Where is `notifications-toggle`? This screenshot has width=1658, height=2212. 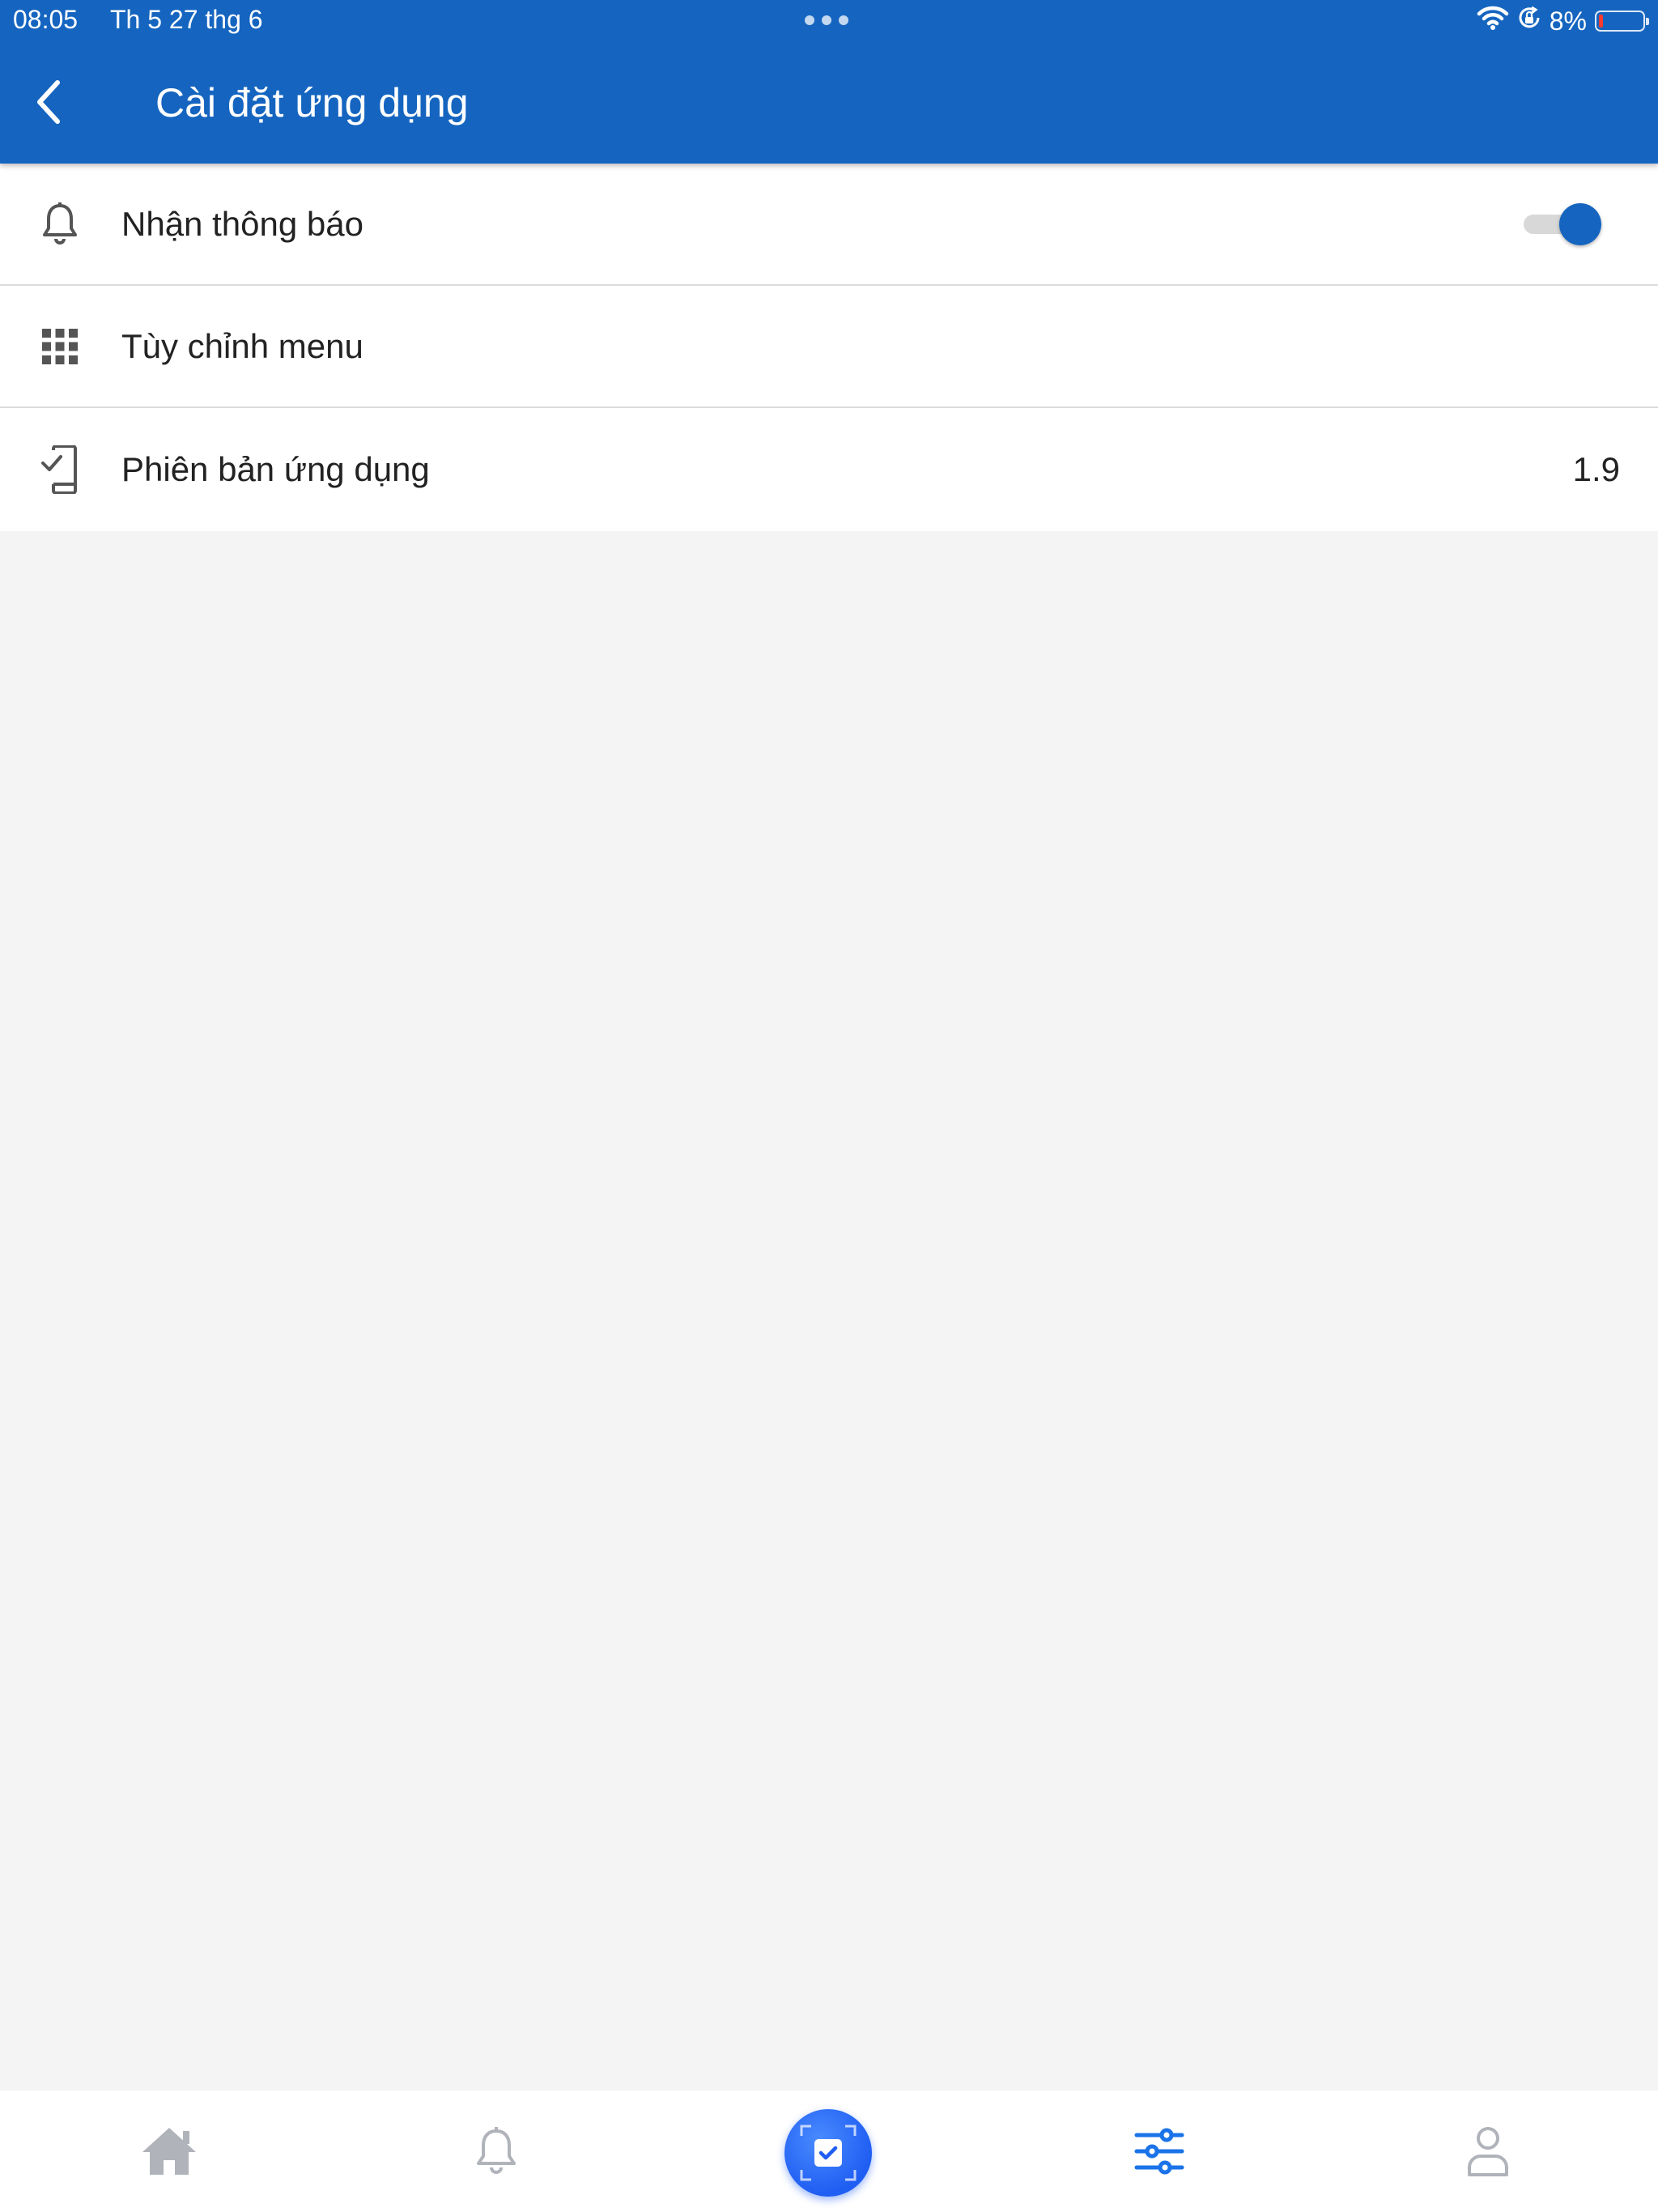 notifications-toggle is located at coordinates (1562, 225).